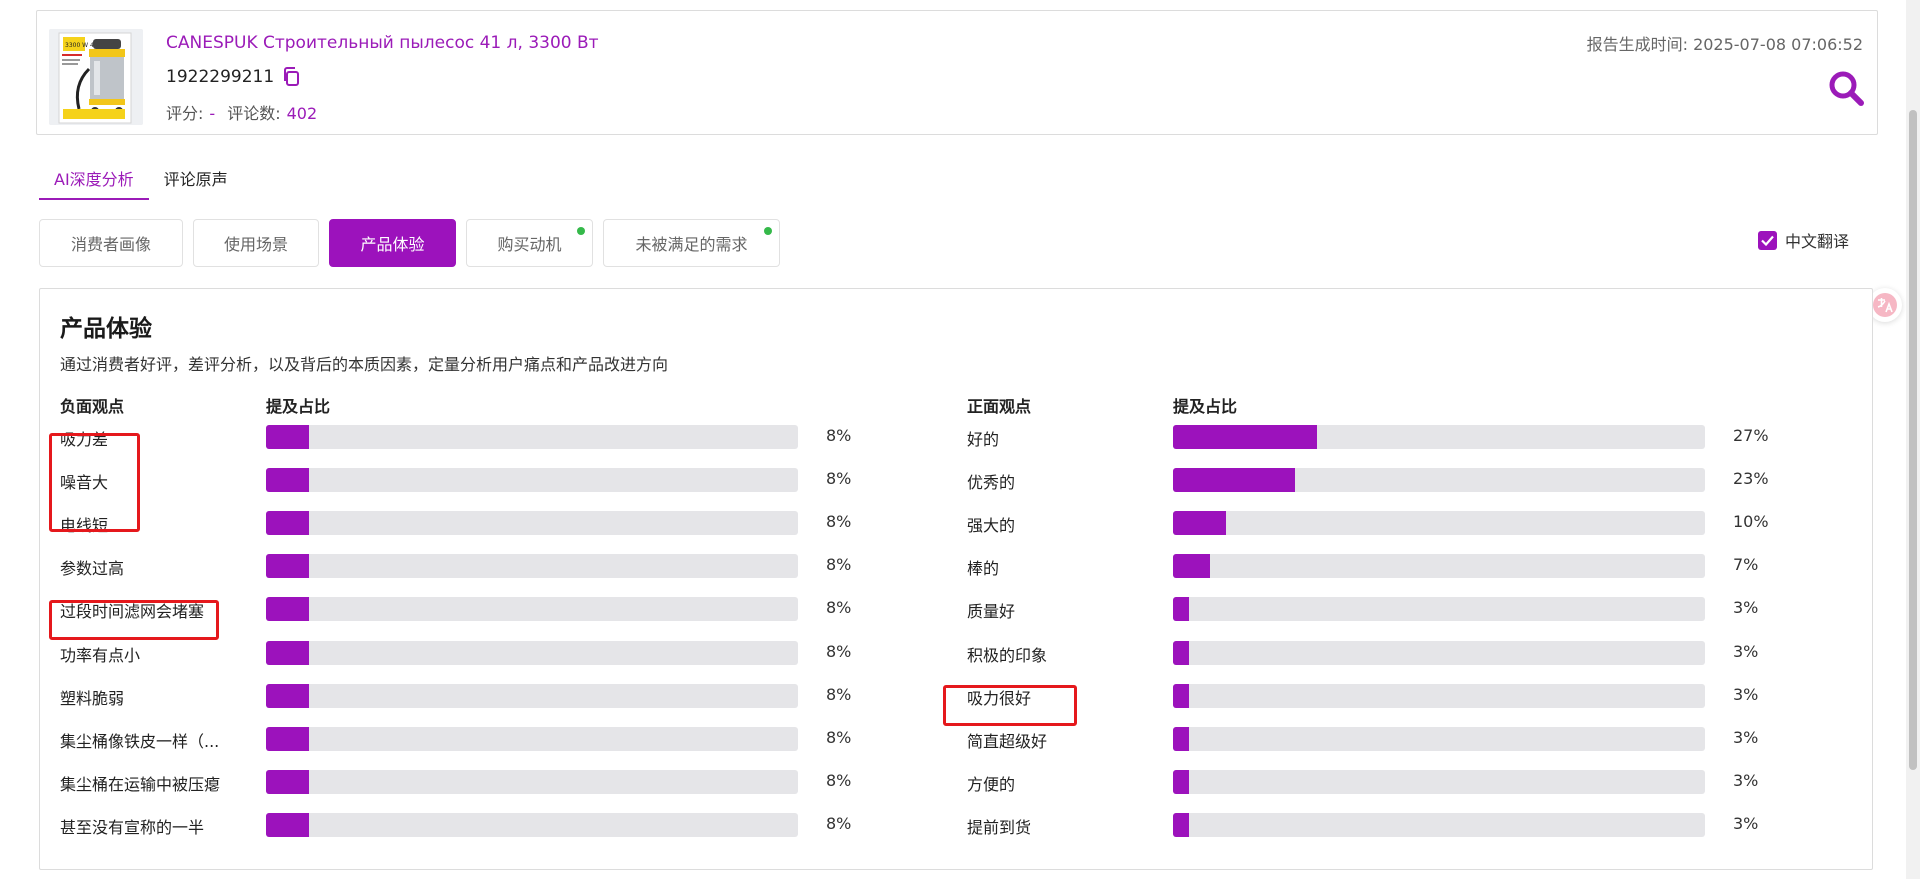  What do you see at coordinates (991, 525) in the screenshot?
I see `positive-opinion-label: 强大的` at bounding box center [991, 525].